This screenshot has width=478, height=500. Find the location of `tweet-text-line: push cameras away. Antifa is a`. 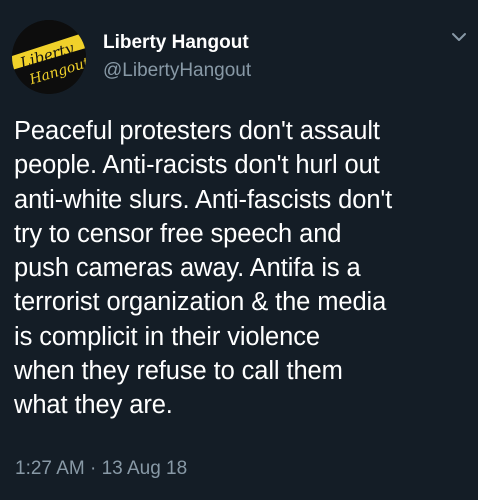

tweet-text-line: push cameras away. Antifa is a is located at coordinates (187, 268).